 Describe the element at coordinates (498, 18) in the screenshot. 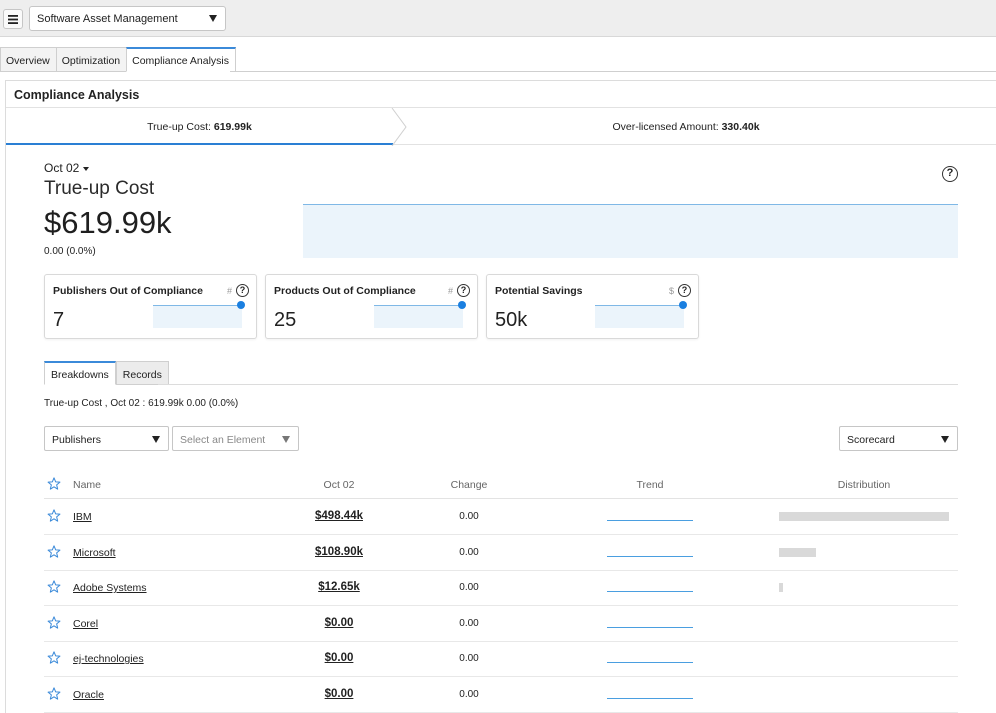

I see `top-bar: Software Asset Management` at that location.